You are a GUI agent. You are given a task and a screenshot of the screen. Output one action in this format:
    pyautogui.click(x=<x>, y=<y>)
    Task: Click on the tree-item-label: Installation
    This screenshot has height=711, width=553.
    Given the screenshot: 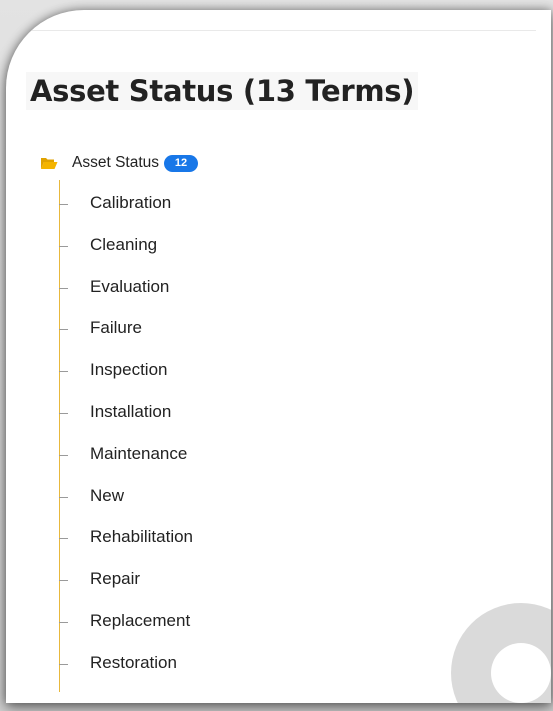 What is the action you would take?
    pyautogui.click(x=131, y=411)
    